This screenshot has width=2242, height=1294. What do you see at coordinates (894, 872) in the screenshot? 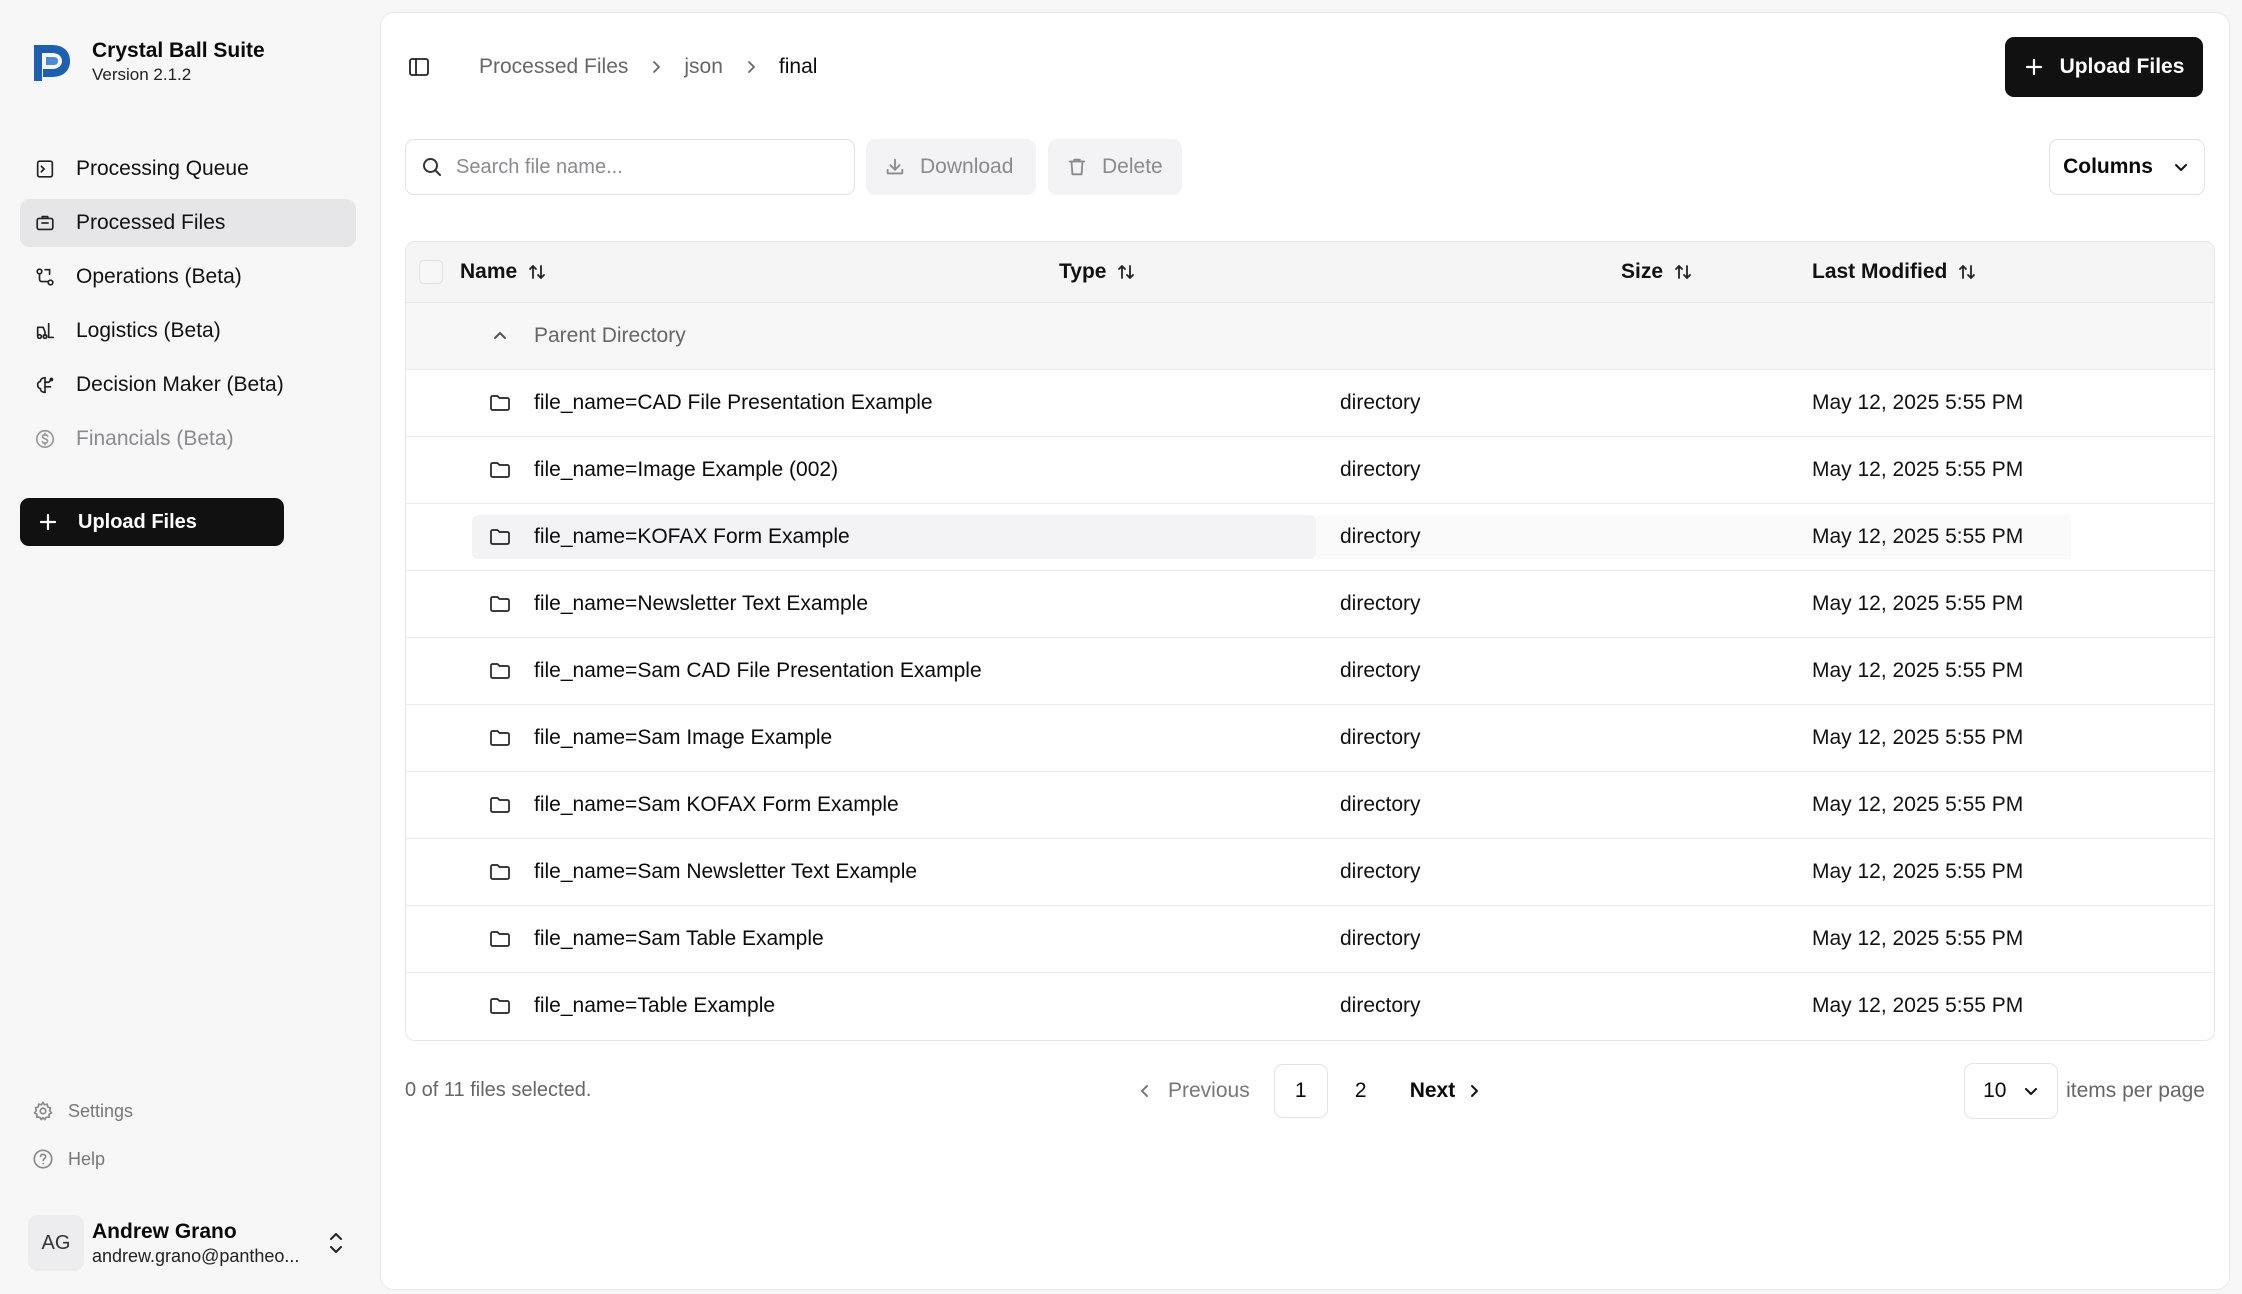
I see `file-name-cell: file_name=Sam Newsletter Text Example` at bounding box center [894, 872].